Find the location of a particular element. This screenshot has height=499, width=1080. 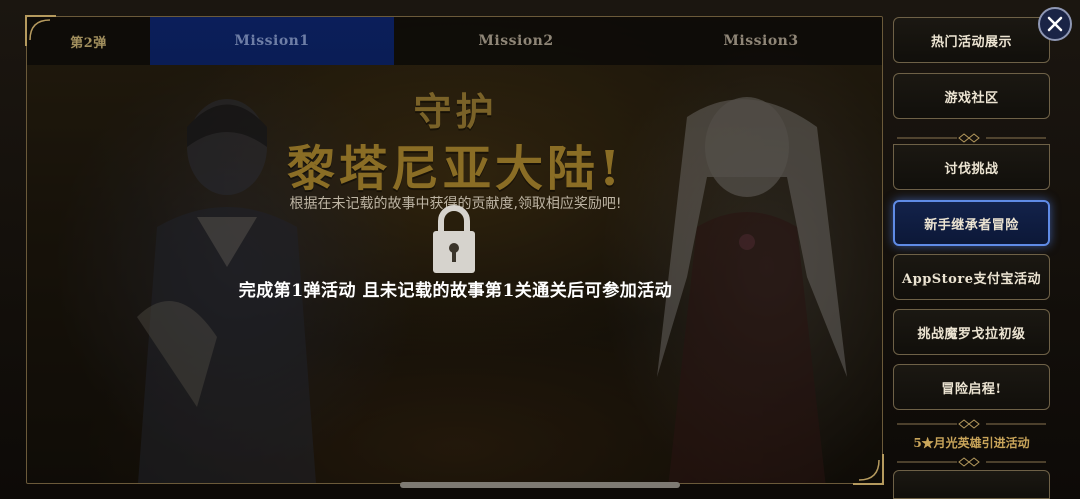

tab-mission3: Mission3 is located at coordinates (760, 41).